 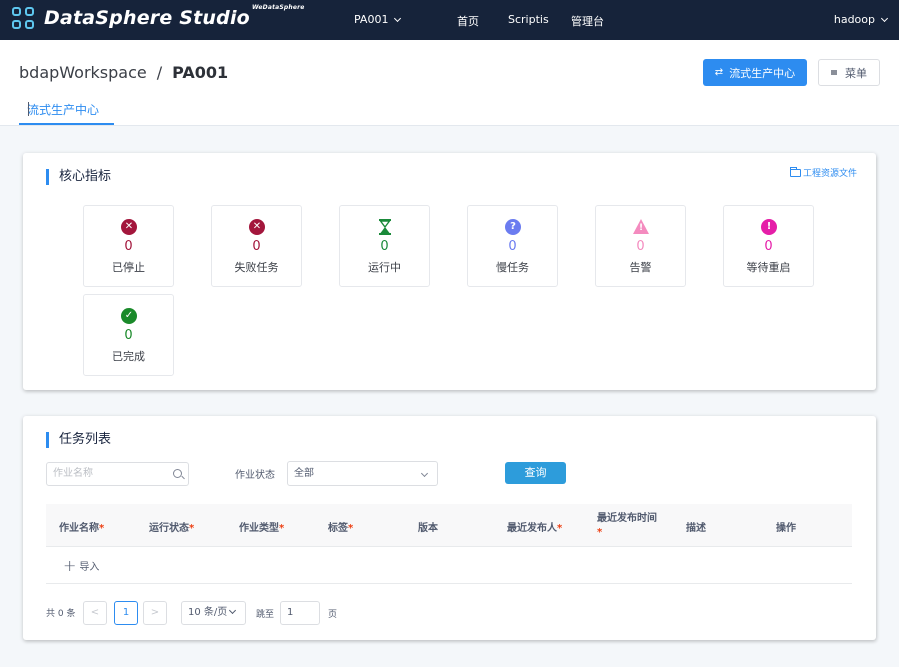 What do you see at coordinates (861, 19) in the screenshot?
I see `user-menu: hadoop` at bounding box center [861, 19].